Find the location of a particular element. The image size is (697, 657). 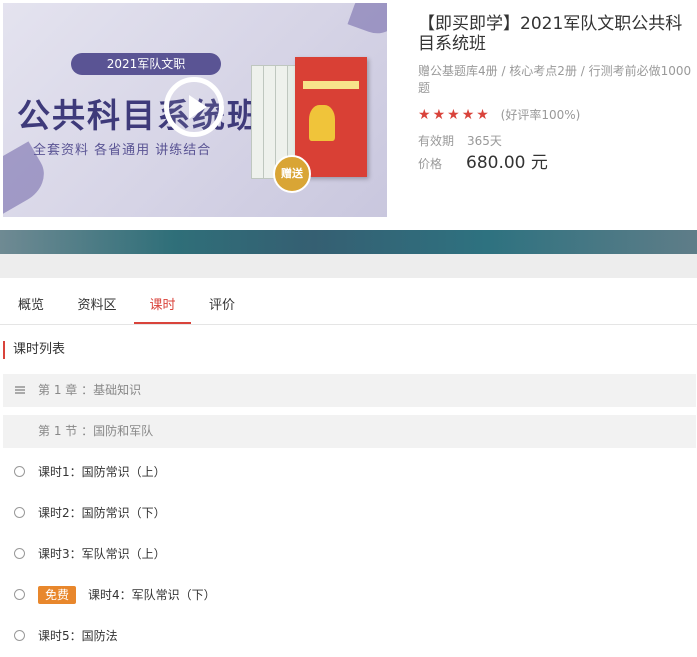

course-description: 赠公基题库4册 / 核心考点2册 / 行测考前必做1000题 is located at coordinates (555, 79).